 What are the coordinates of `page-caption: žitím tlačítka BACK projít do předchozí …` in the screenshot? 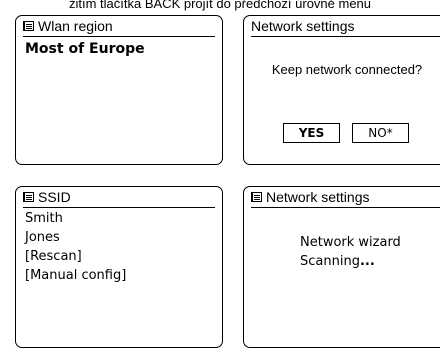 It's located at (220, 5).